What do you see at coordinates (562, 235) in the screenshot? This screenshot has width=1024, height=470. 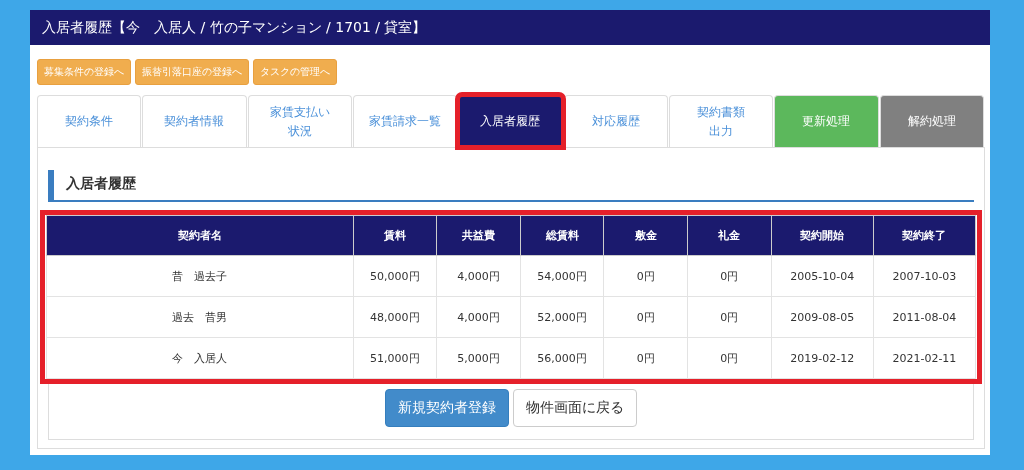 I see `column-header: 総賃料` at bounding box center [562, 235].